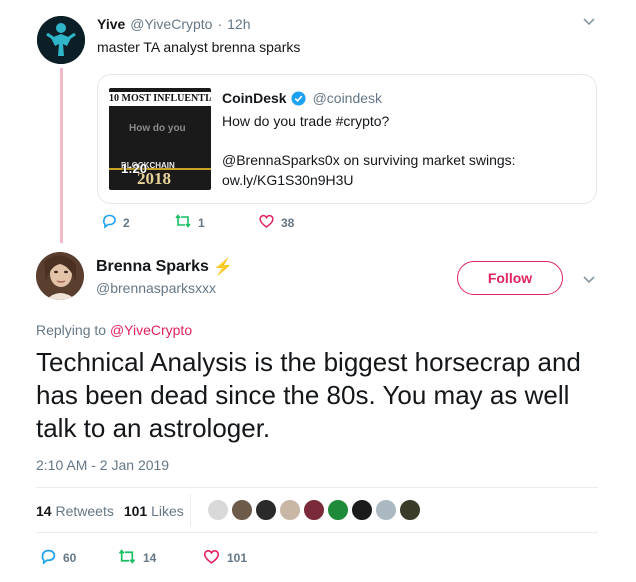 This screenshot has width=636, height=582. I want to click on retweet-count: 14, so click(150, 558).